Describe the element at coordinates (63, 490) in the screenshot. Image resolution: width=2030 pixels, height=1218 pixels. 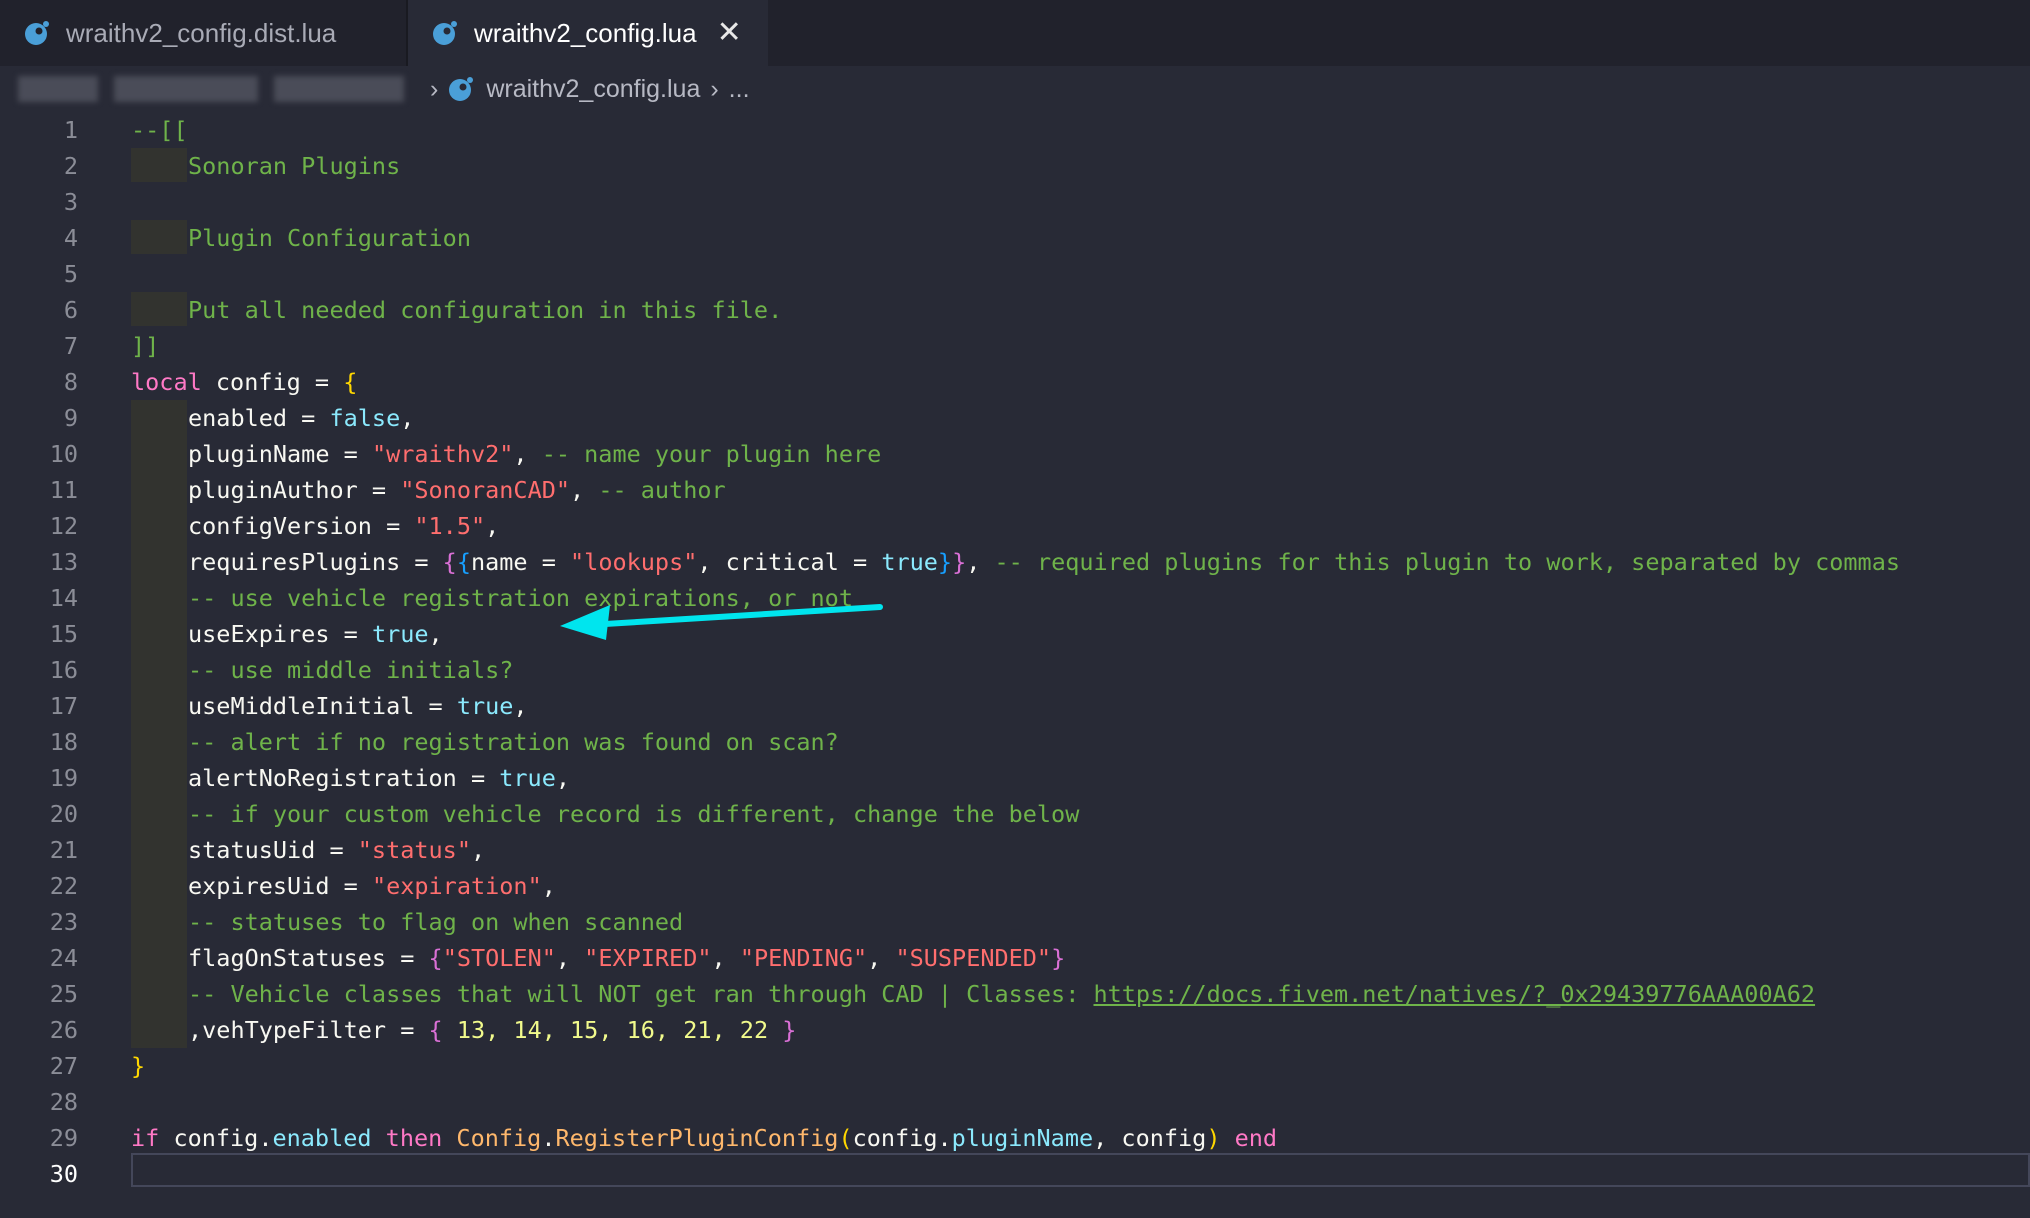
I see `line-number: 11` at that location.